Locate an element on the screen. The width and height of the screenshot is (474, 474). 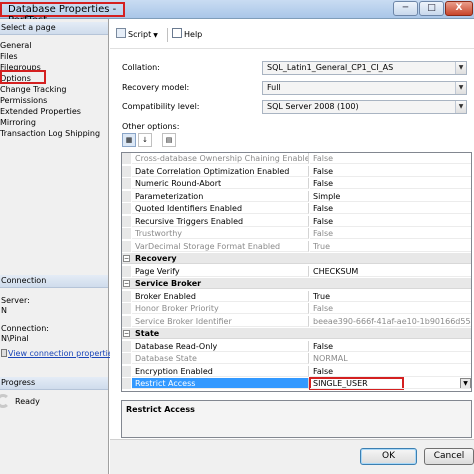
grid-property-row: Recursive Triggers Enabled False is located at coordinates (296, 221).